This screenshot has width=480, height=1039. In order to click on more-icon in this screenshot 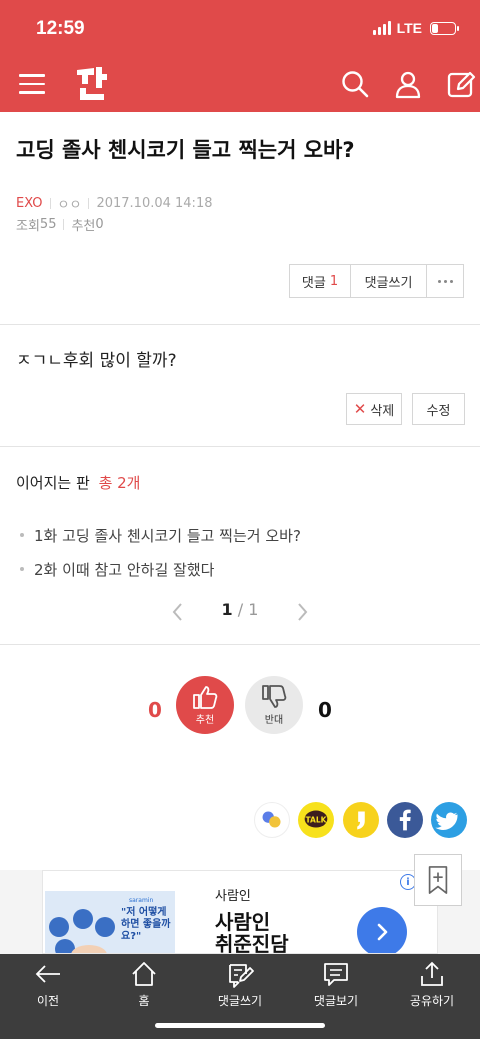, I will do `click(445, 281)`.